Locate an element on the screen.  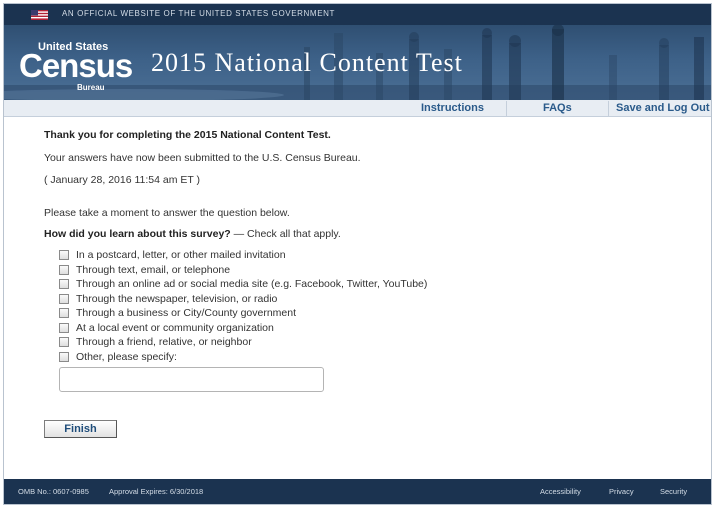
us-flag-icon is located at coordinates (39, 15).